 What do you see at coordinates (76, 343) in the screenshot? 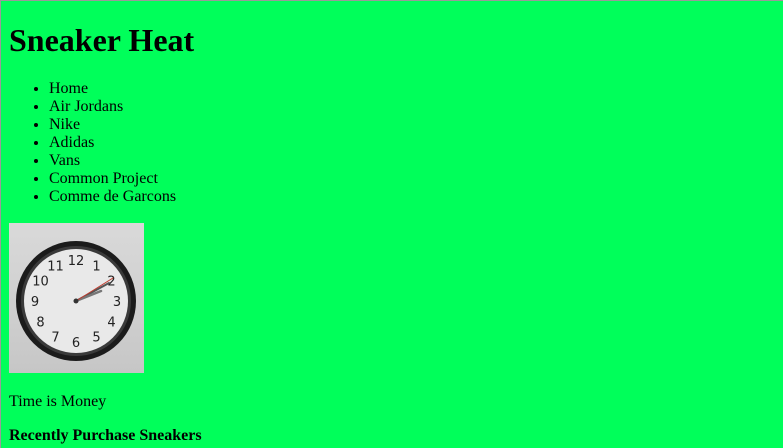
I see `clock-number-6: 6` at bounding box center [76, 343].